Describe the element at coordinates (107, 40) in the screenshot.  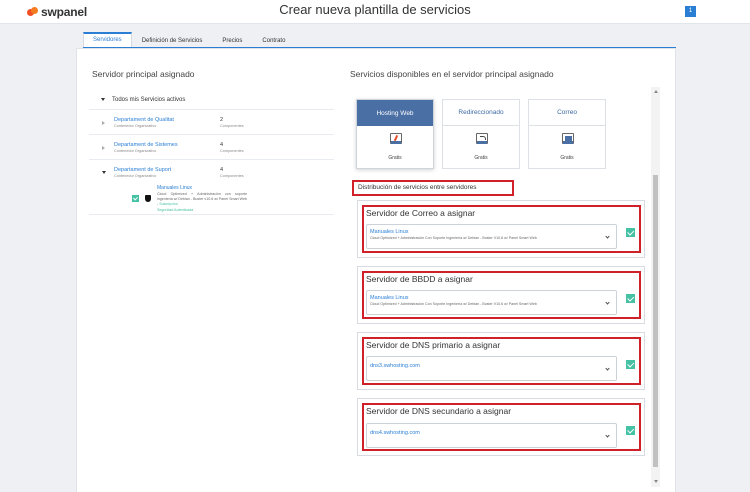
I see `tab-servidores: Servidores` at that location.